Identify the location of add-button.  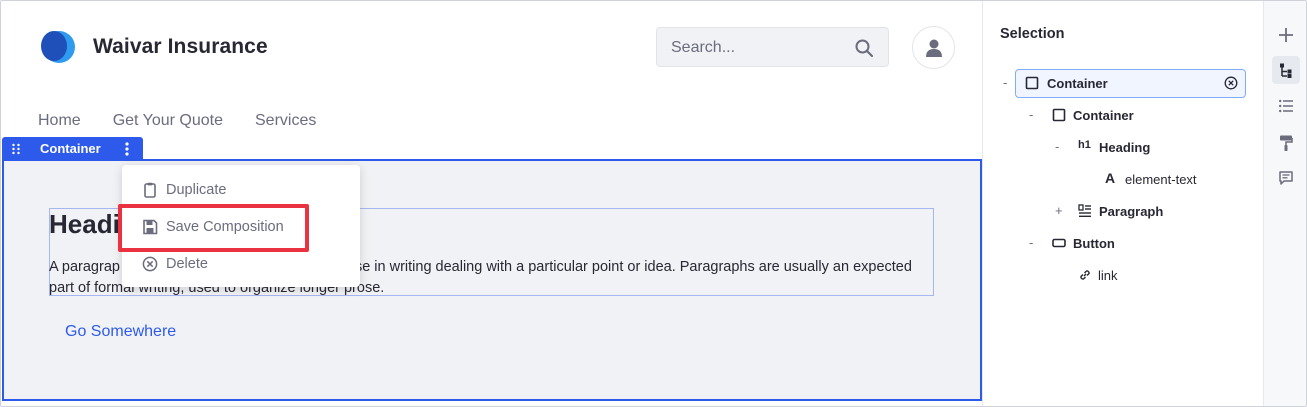
(1286, 35).